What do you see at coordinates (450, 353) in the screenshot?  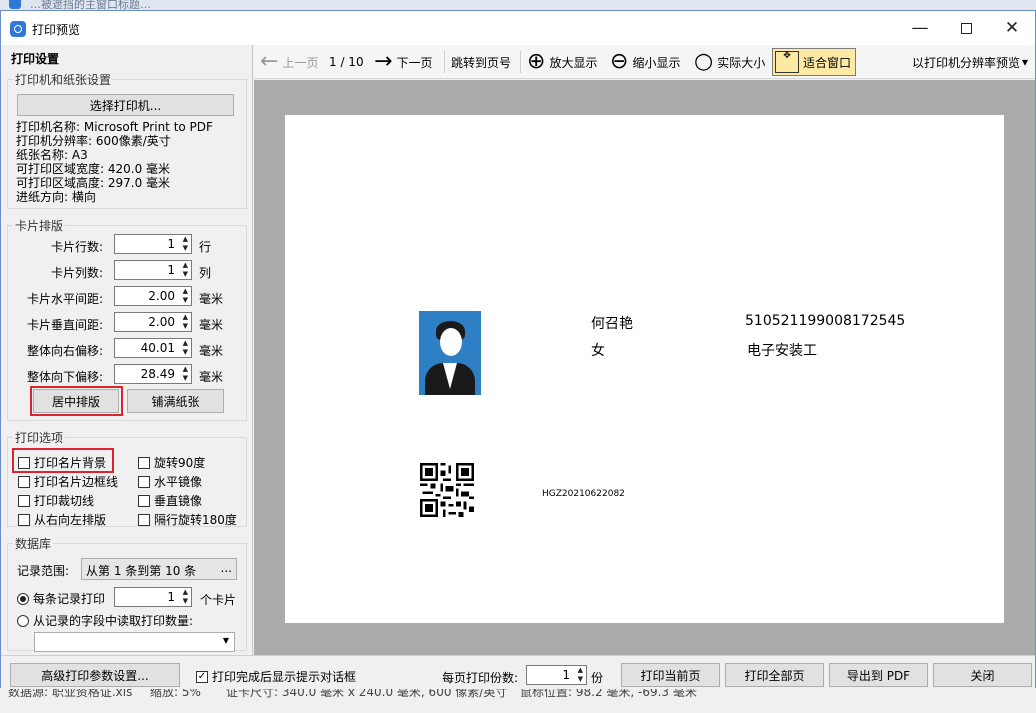 I see `id-photo` at bounding box center [450, 353].